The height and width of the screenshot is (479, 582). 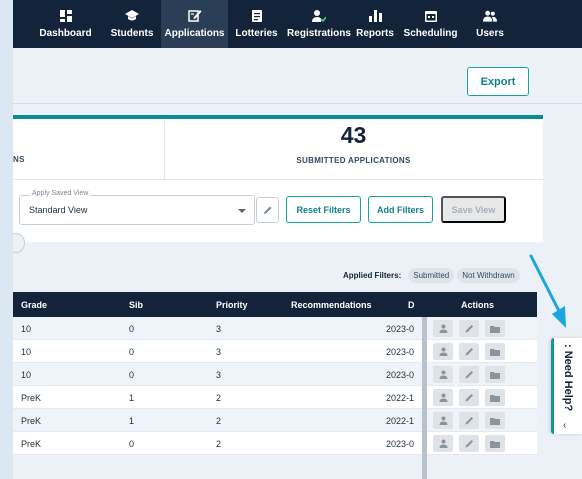 What do you see at coordinates (473, 209) in the screenshot?
I see `save-view-button: Save View` at bounding box center [473, 209].